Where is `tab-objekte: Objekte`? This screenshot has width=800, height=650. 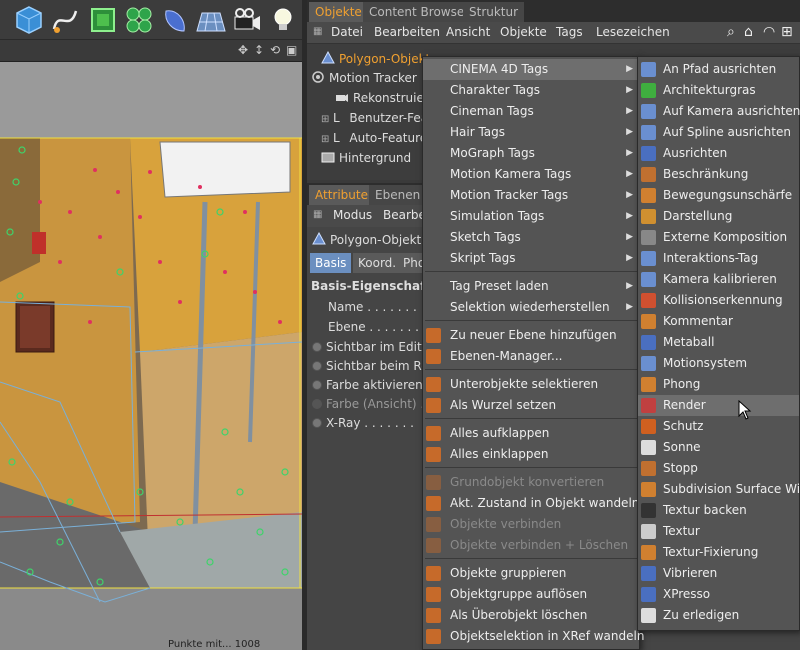
tab-objekte: Objekte is located at coordinates (338, 12).